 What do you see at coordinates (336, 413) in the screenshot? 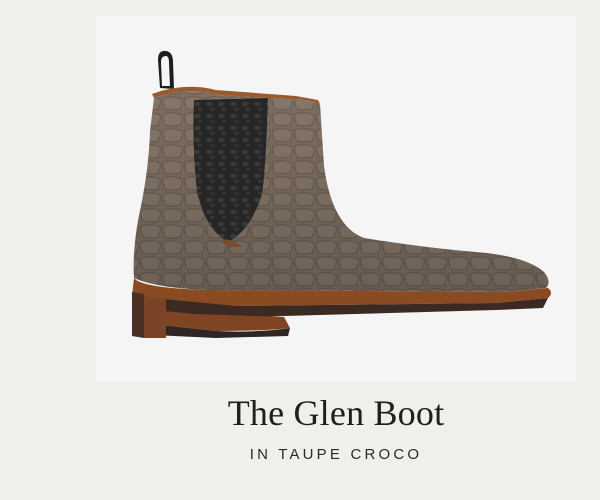
I see `product-title: The Glen Boot` at bounding box center [336, 413].